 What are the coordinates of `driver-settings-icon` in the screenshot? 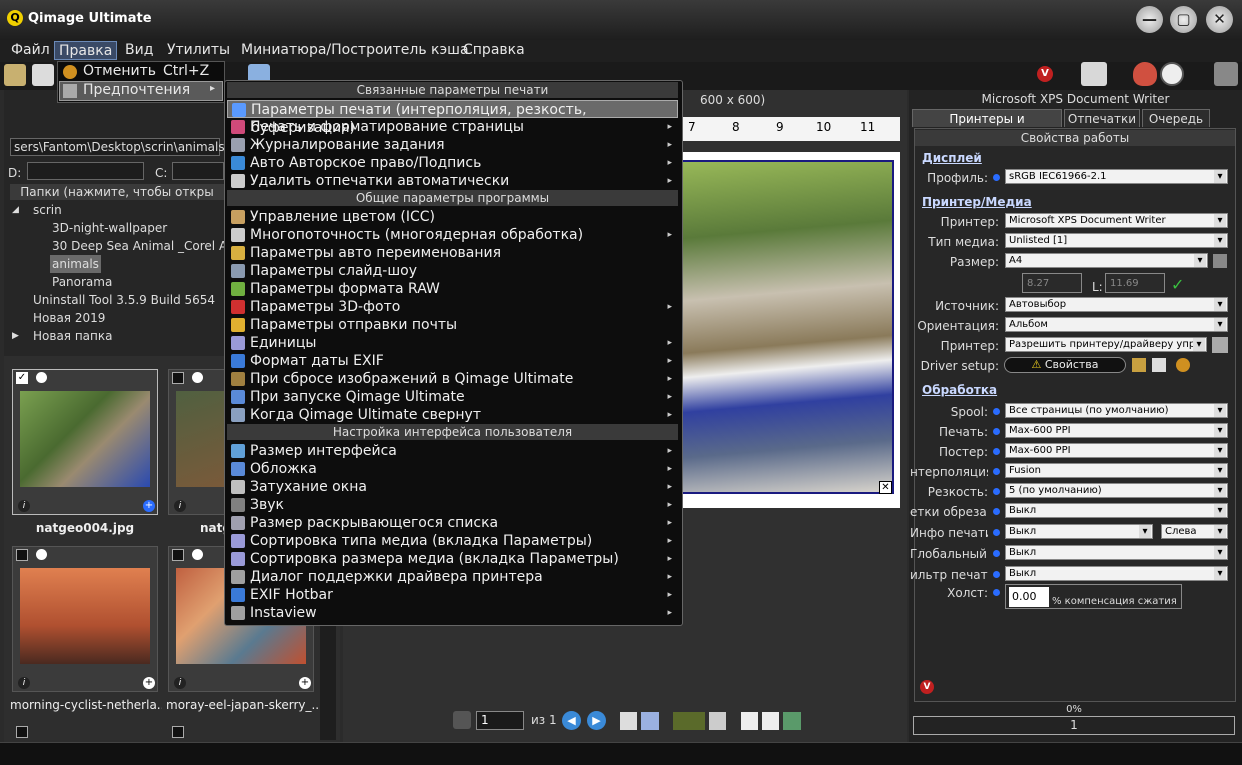 It's located at (1139, 365).